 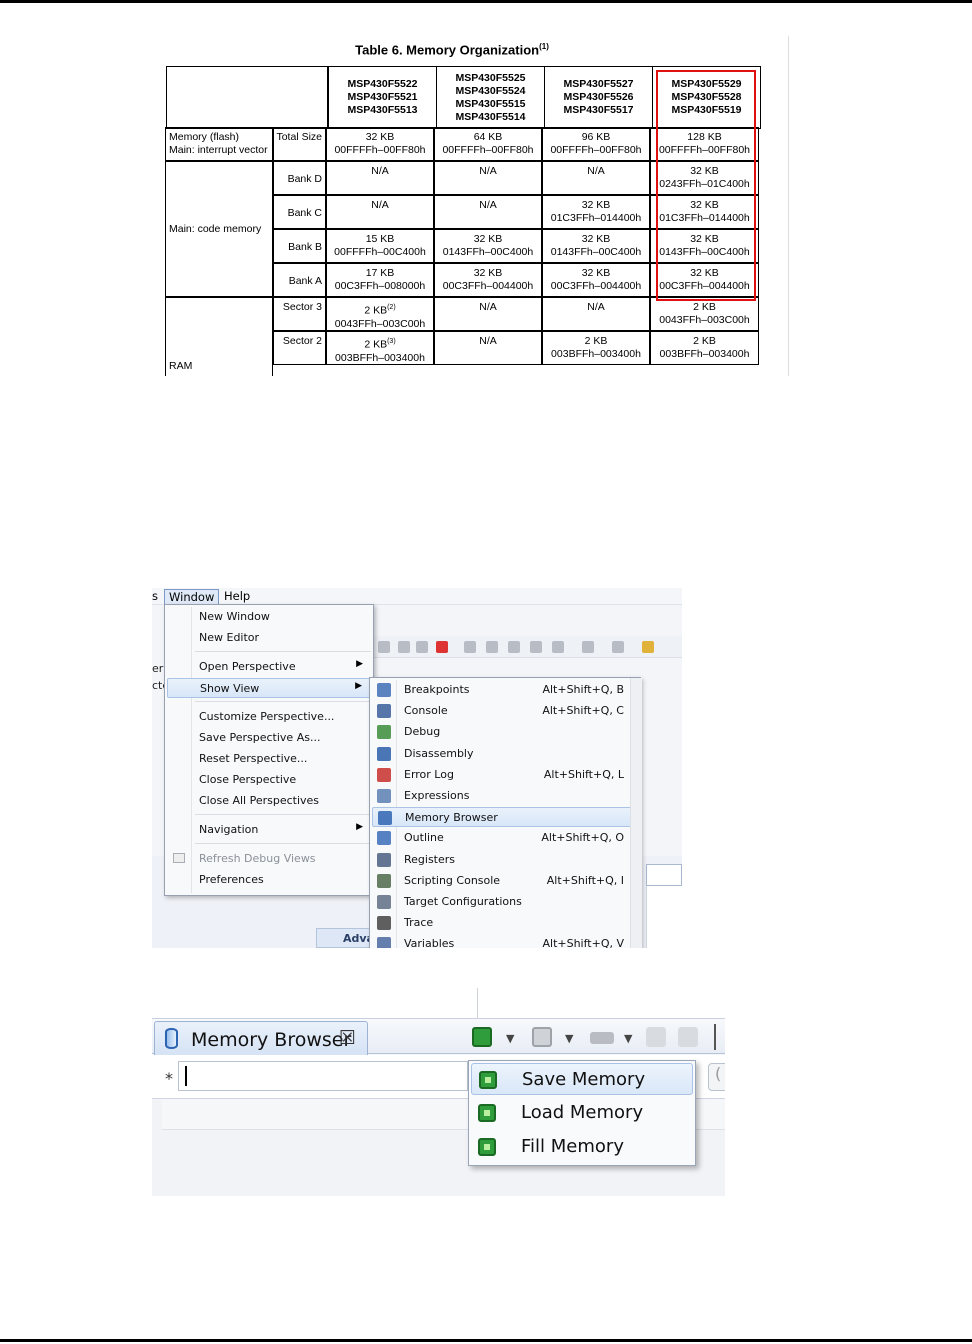 I want to click on show-view-item-disassembly: Disassembly, so click(x=505, y=754).